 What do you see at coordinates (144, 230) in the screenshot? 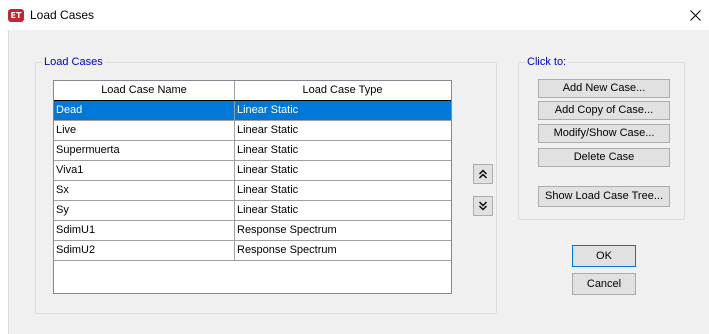
I see `load-case-name-cell: SdimU1` at bounding box center [144, 230].